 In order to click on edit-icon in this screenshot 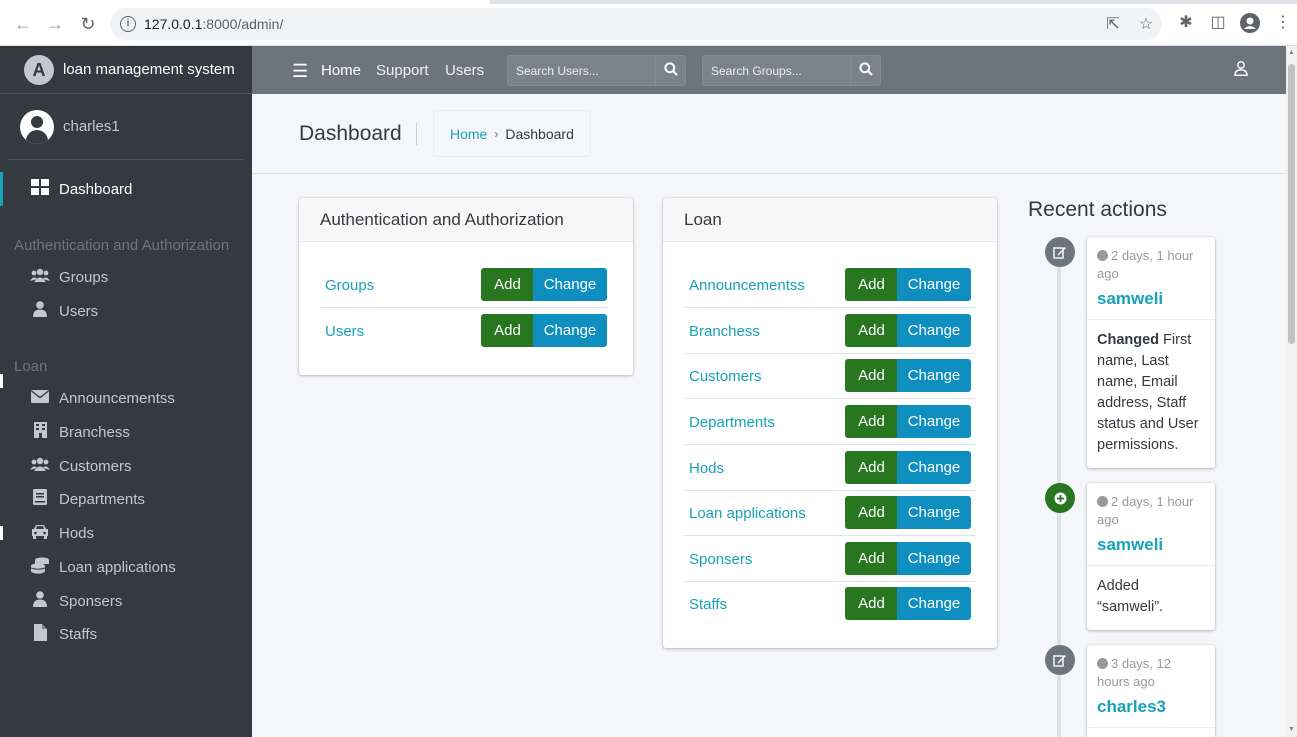, I will do `click(1060, 252)`.